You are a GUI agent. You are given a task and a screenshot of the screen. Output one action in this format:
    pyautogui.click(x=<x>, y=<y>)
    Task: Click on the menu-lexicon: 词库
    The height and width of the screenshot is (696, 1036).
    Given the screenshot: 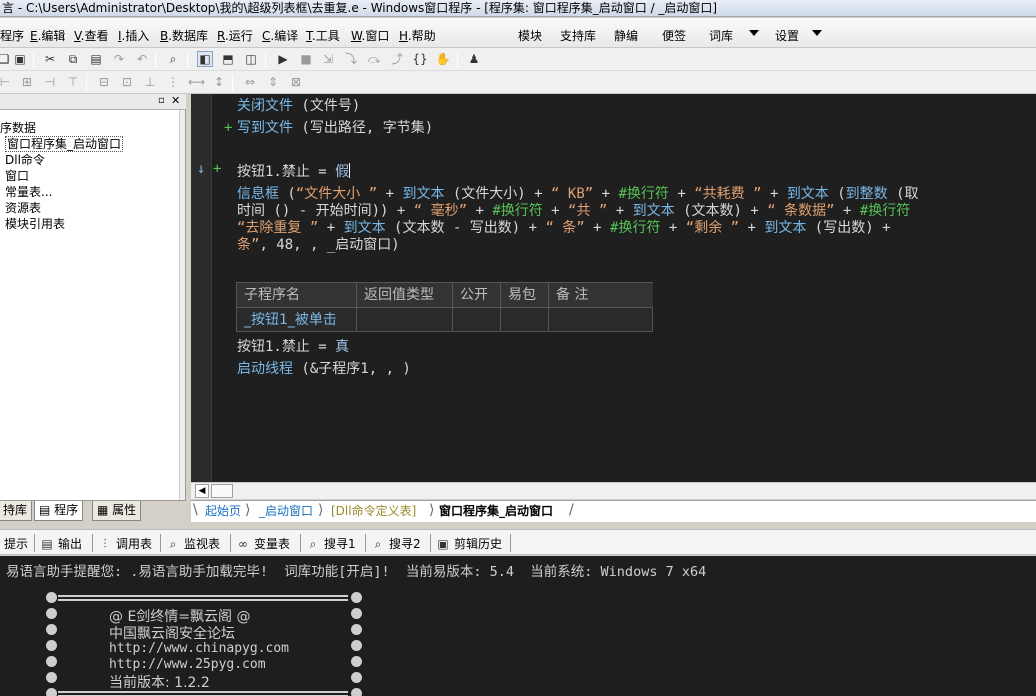 What is the action you would take?
    pyautogui.click(x=721, y=35)
    